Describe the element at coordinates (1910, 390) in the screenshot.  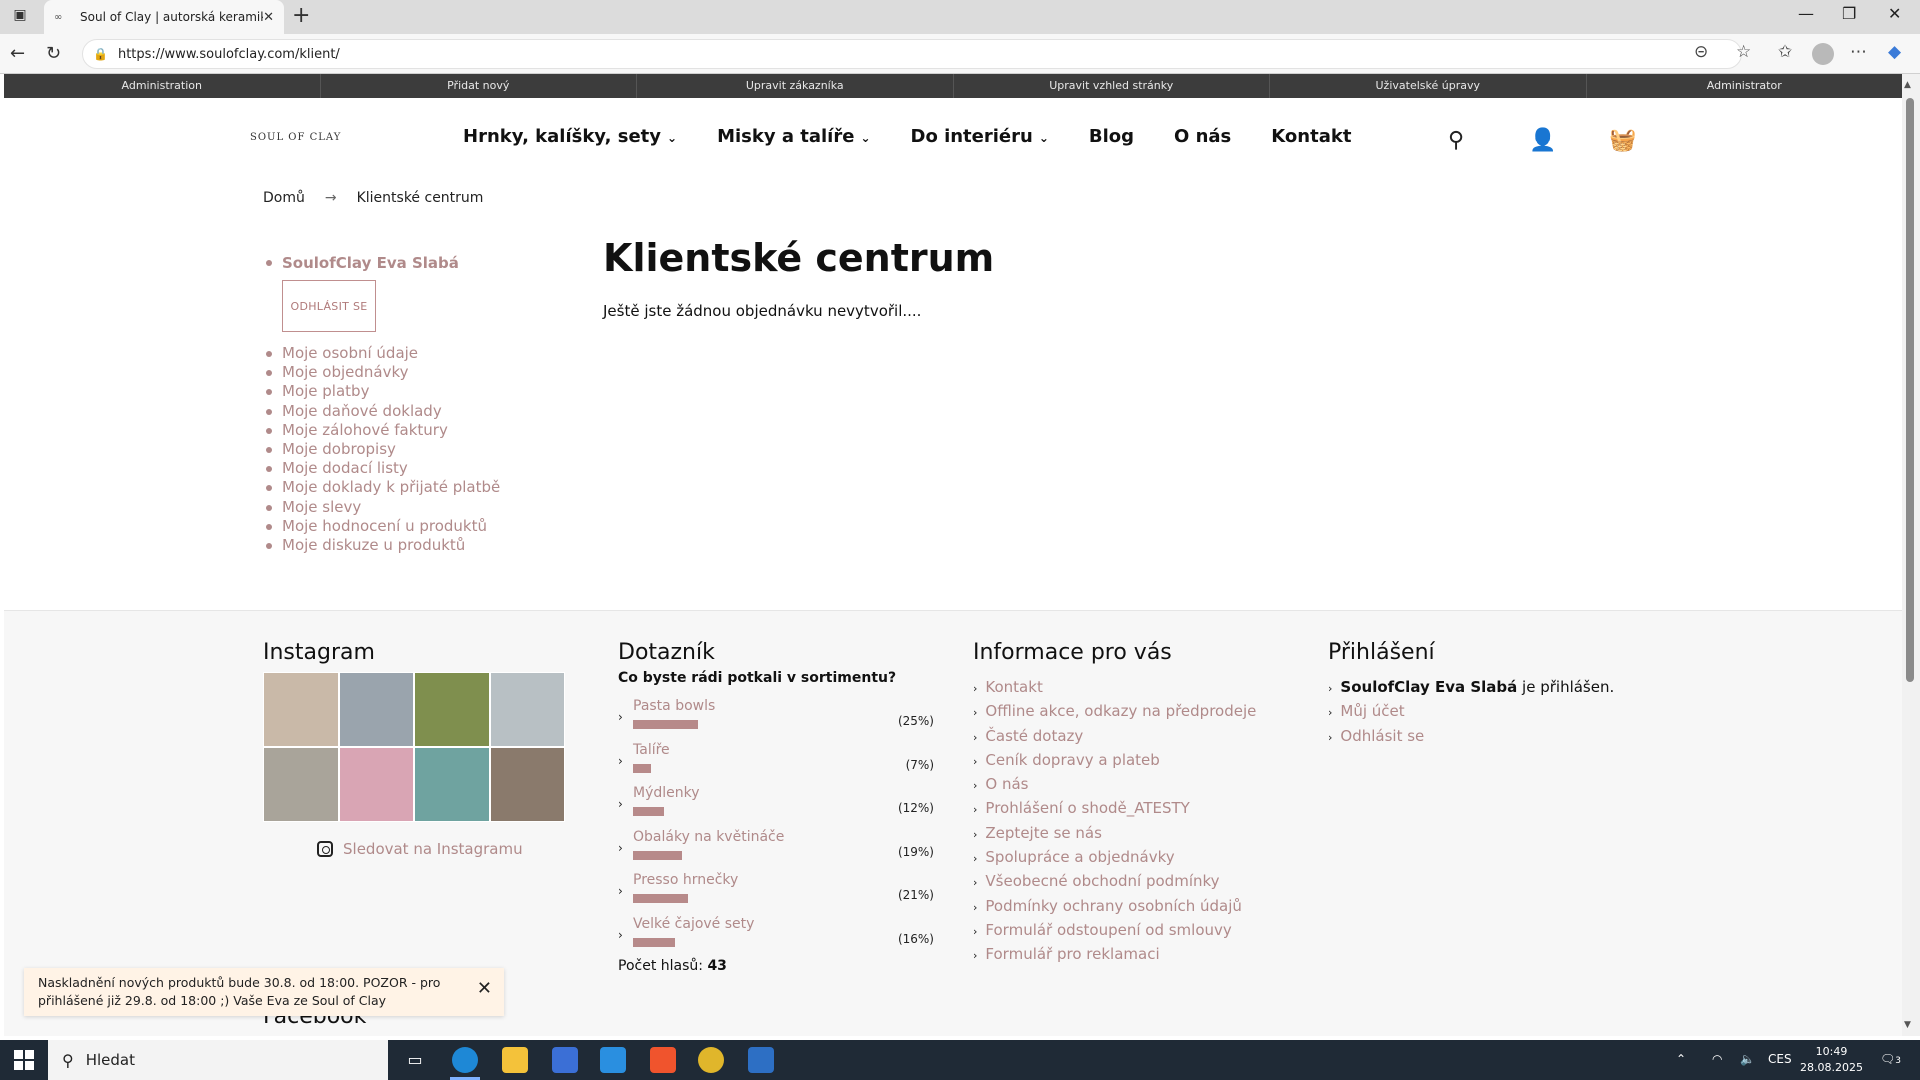
I see `scrollbar-thumb` at that location.